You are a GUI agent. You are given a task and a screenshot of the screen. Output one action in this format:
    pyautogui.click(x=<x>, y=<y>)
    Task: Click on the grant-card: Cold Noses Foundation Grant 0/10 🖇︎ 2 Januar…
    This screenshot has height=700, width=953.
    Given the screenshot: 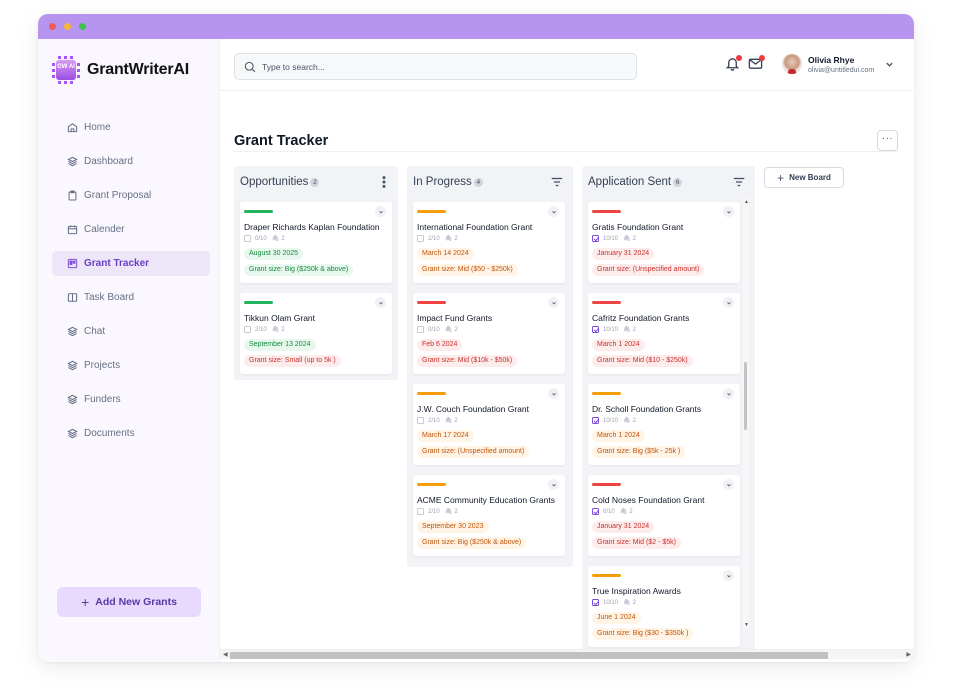 What is the action you would take?
    pyautogui.click(x=664, y=515)
    